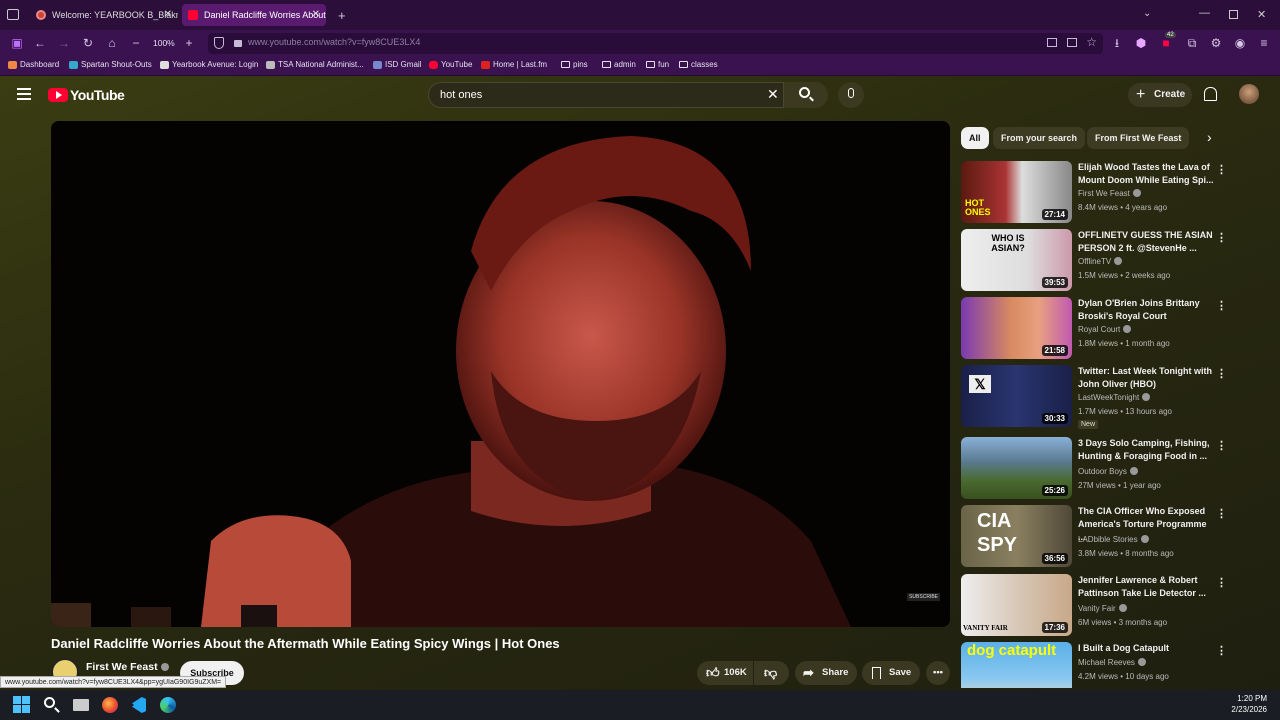 The image size is (1280, 720). Describe the element at coordinates (1016, 192) in the screenshot. I see `video-thumbnail: HOT ONES 27:14` at that location.